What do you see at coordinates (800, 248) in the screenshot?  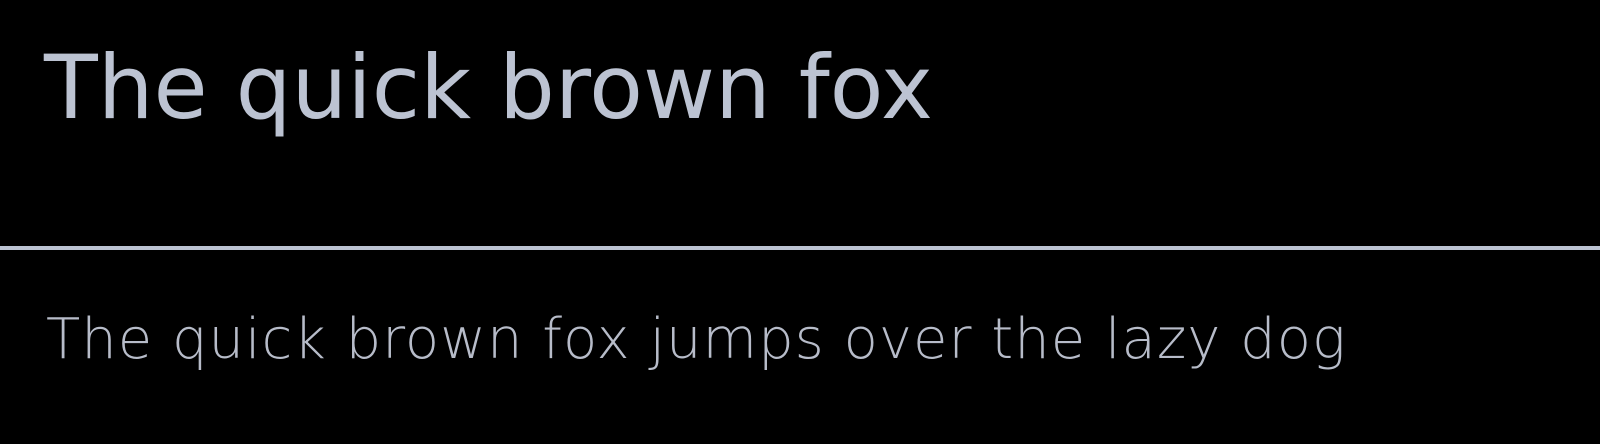 I see `divider-line` at bounding box center [800, 248].